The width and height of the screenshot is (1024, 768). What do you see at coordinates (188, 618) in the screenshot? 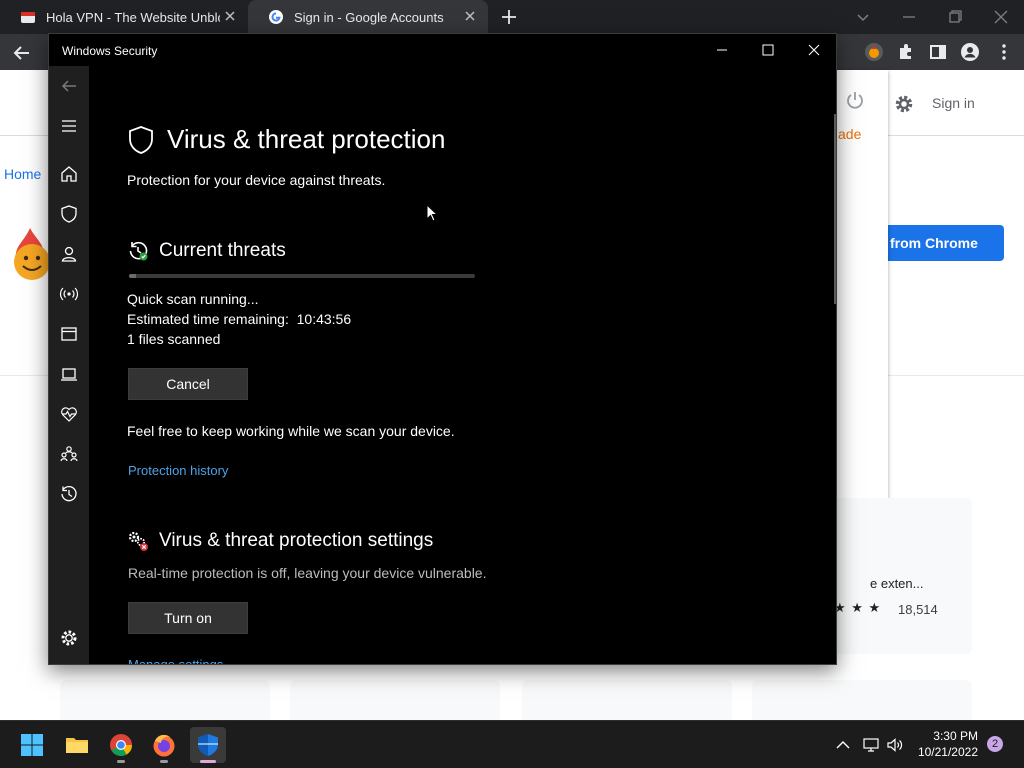
I see `turn-on-button: Turn on` at bounding box center [188, 618].